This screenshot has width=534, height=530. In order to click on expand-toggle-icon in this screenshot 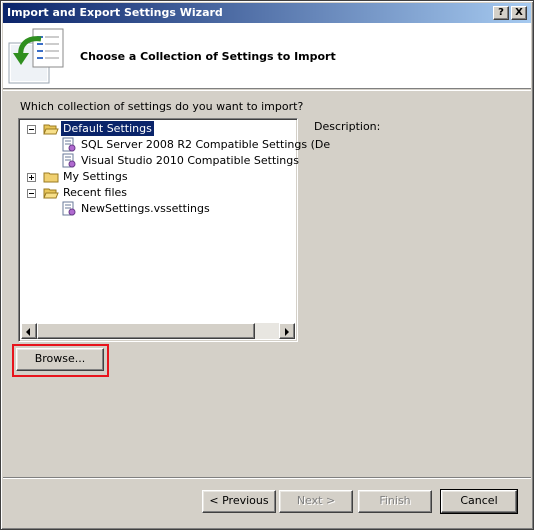, I will do `click(31, 177)`.